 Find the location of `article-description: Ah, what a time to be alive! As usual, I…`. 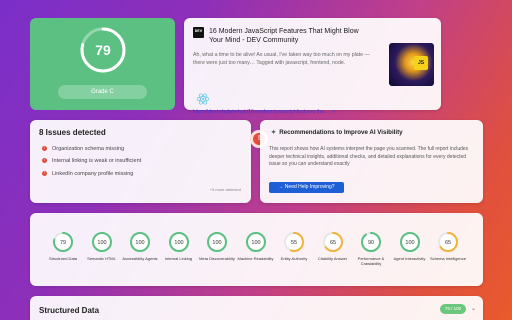

article-description: Ah, what a time to be alive! As usual, I… is located at coordinates (281, 59).